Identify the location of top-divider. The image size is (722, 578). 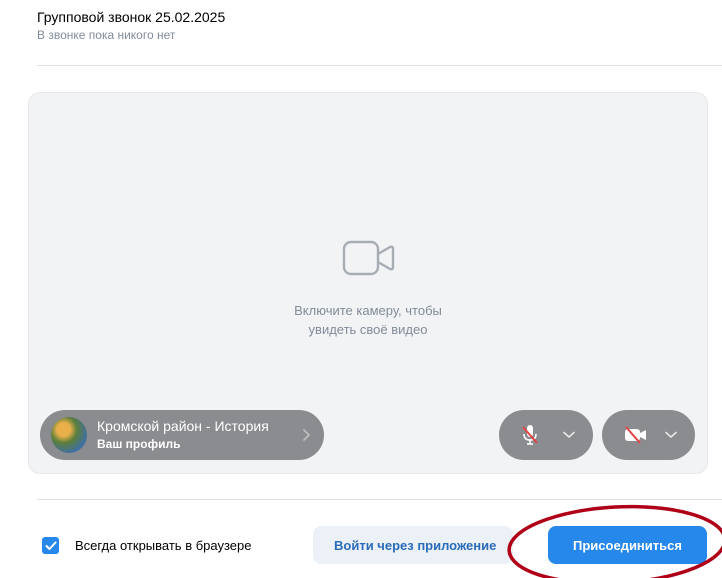
(379, 65).